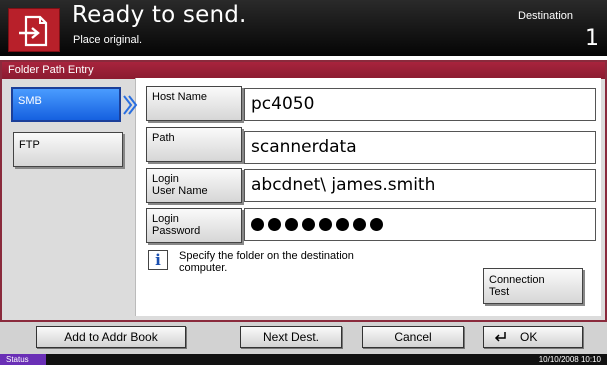 Image resolution: width=607 pixels, height=365 pixels. What do you see at coordinates (180, 191) in the screenshot?
I see `login-user-name-label-line2: User Name` at bounding box center [180, 191].